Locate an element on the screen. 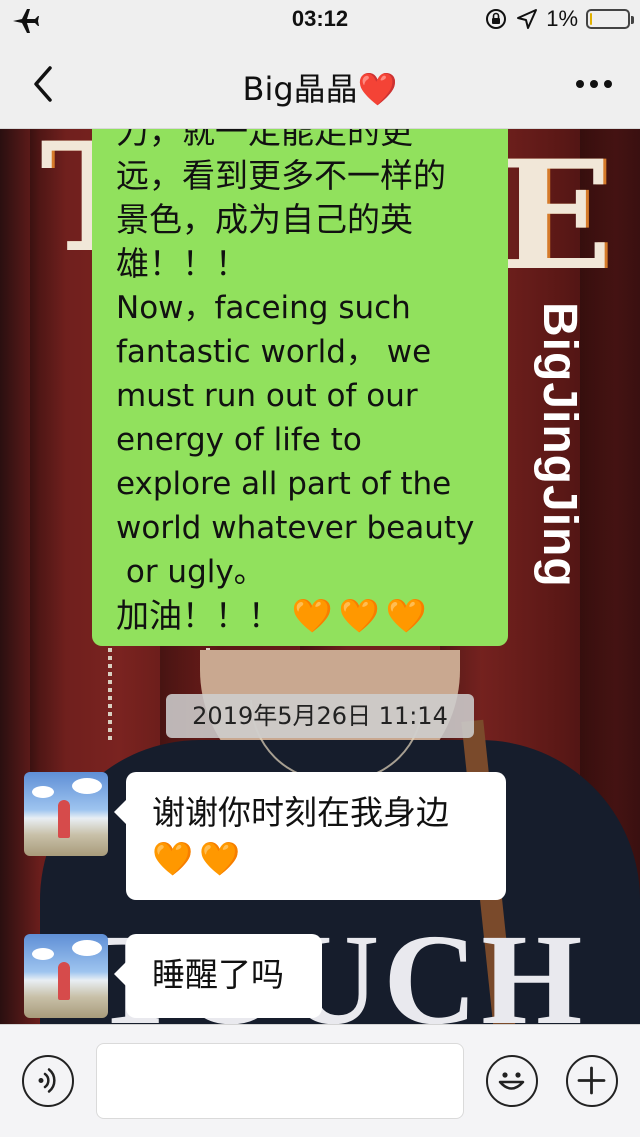  message-line: 加油！！！ 🧡🧡🧡 is located at coordinates (304, 616).